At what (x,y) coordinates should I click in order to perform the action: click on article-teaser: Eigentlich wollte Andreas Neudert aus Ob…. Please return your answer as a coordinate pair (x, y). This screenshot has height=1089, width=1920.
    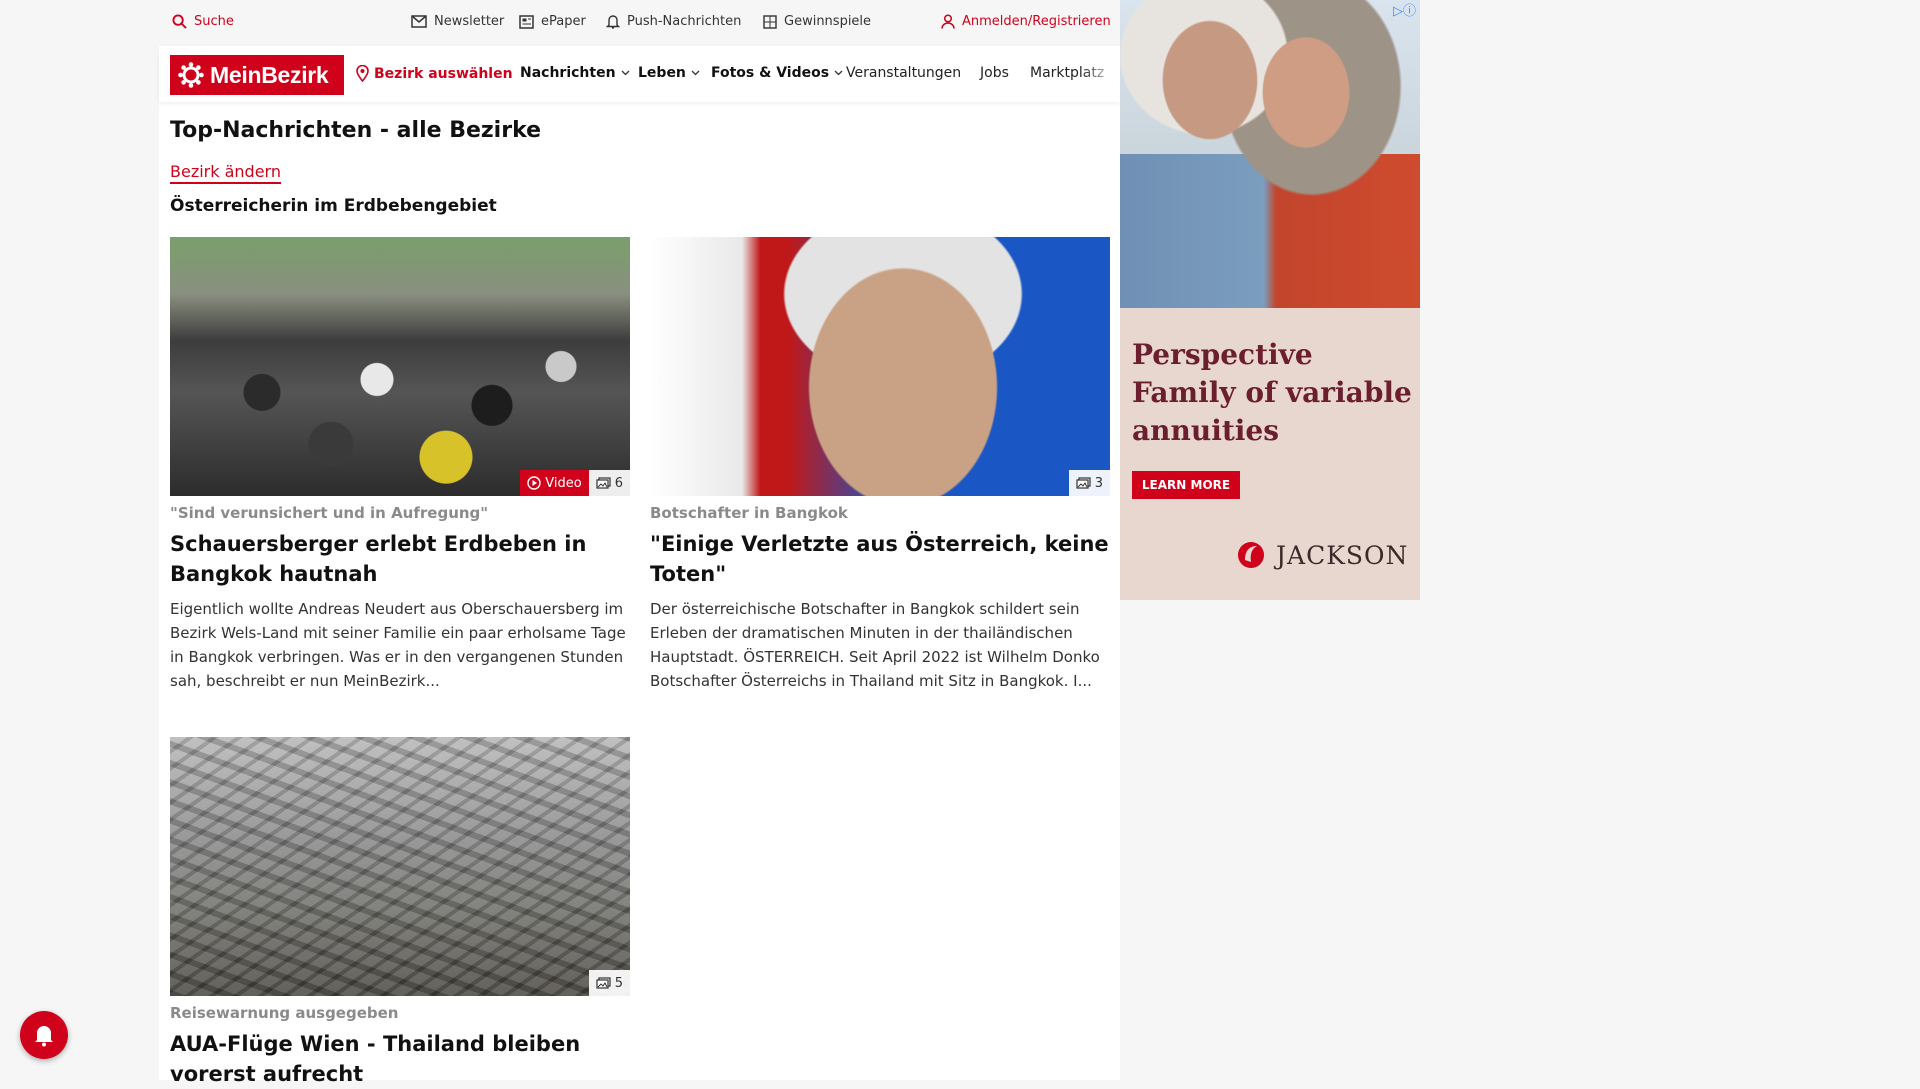
    Looking at the image, I should click on (398, 645).